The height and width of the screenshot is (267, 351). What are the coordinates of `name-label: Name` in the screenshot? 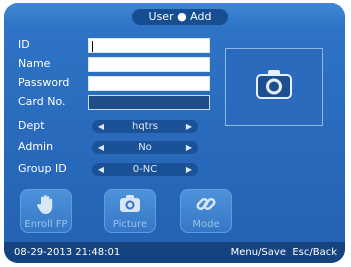 It's located at (34, 63).